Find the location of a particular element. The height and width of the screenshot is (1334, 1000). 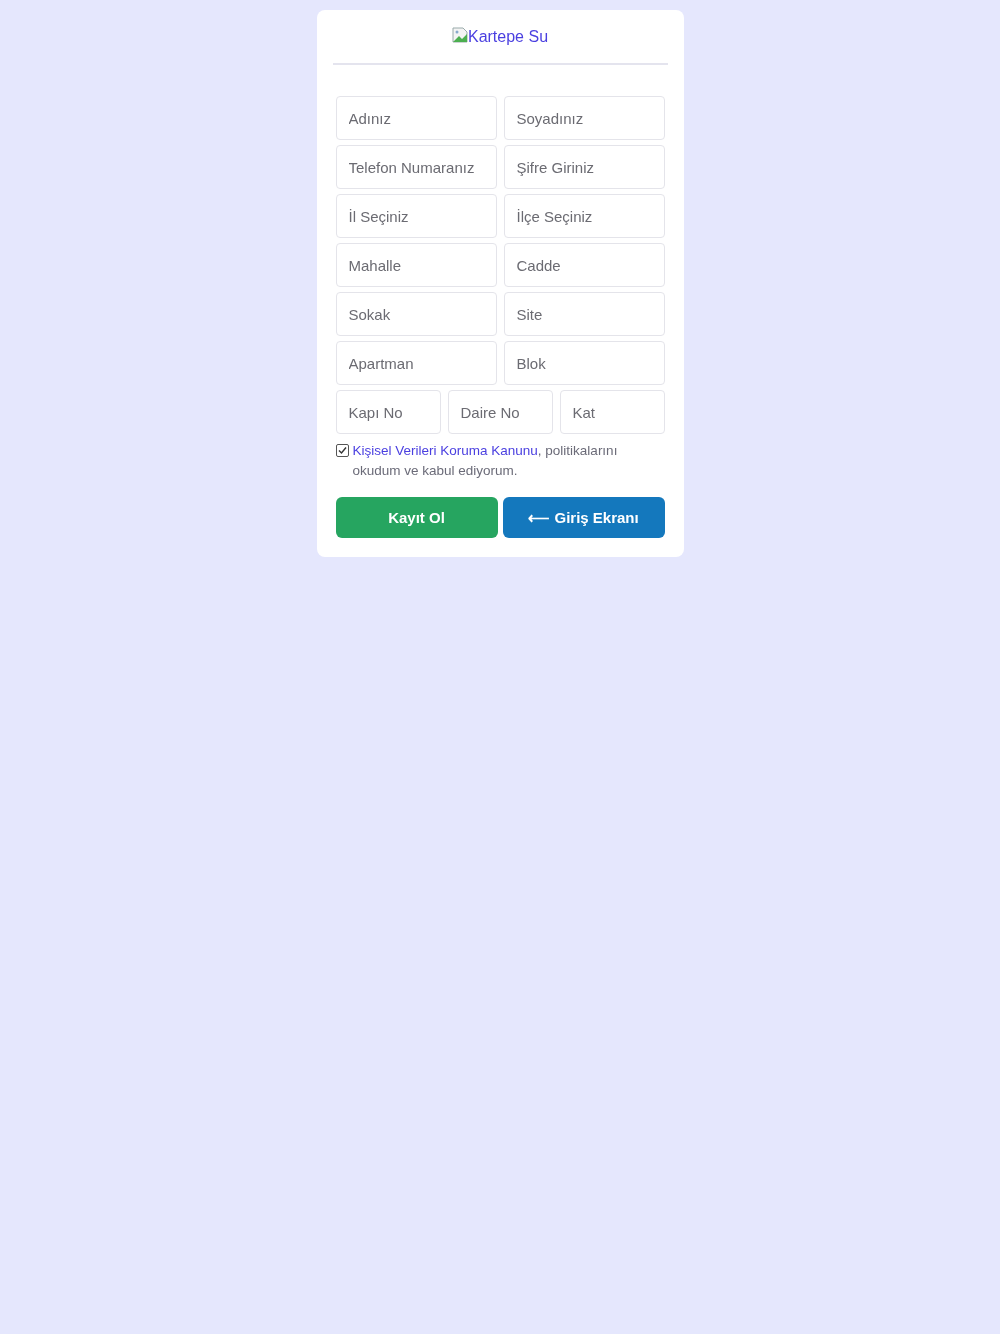

input-field: Sokak is located at coordinates (416, 314).